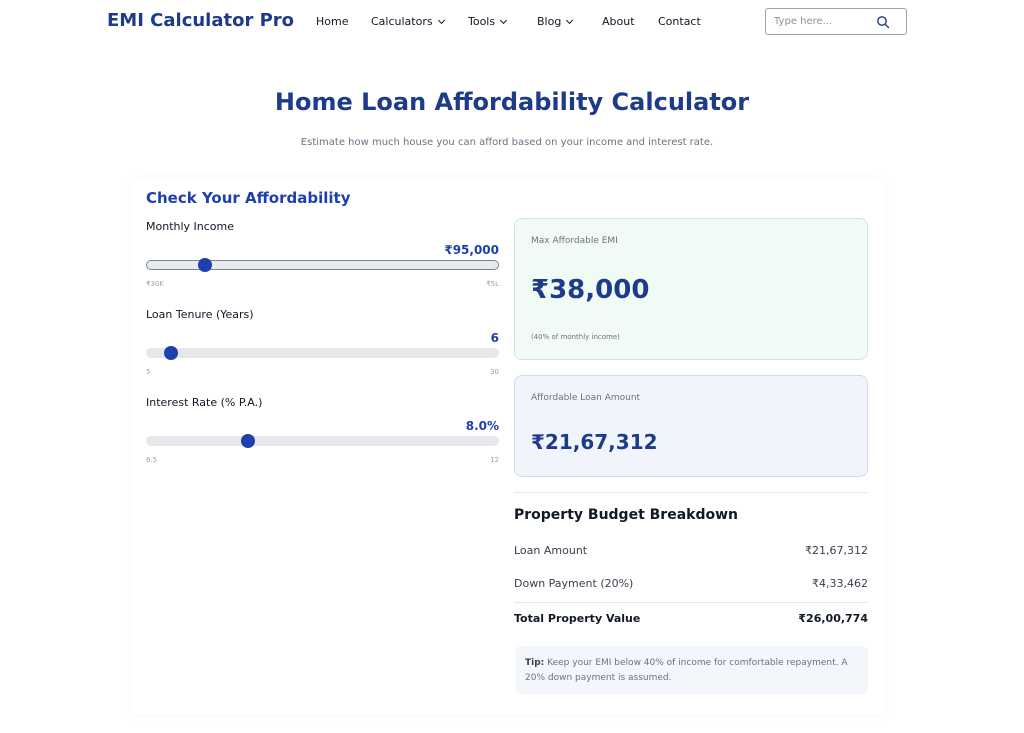 The width and height of the screenshot is (1024, 733). I want to click on search-box, so click(836, 21).